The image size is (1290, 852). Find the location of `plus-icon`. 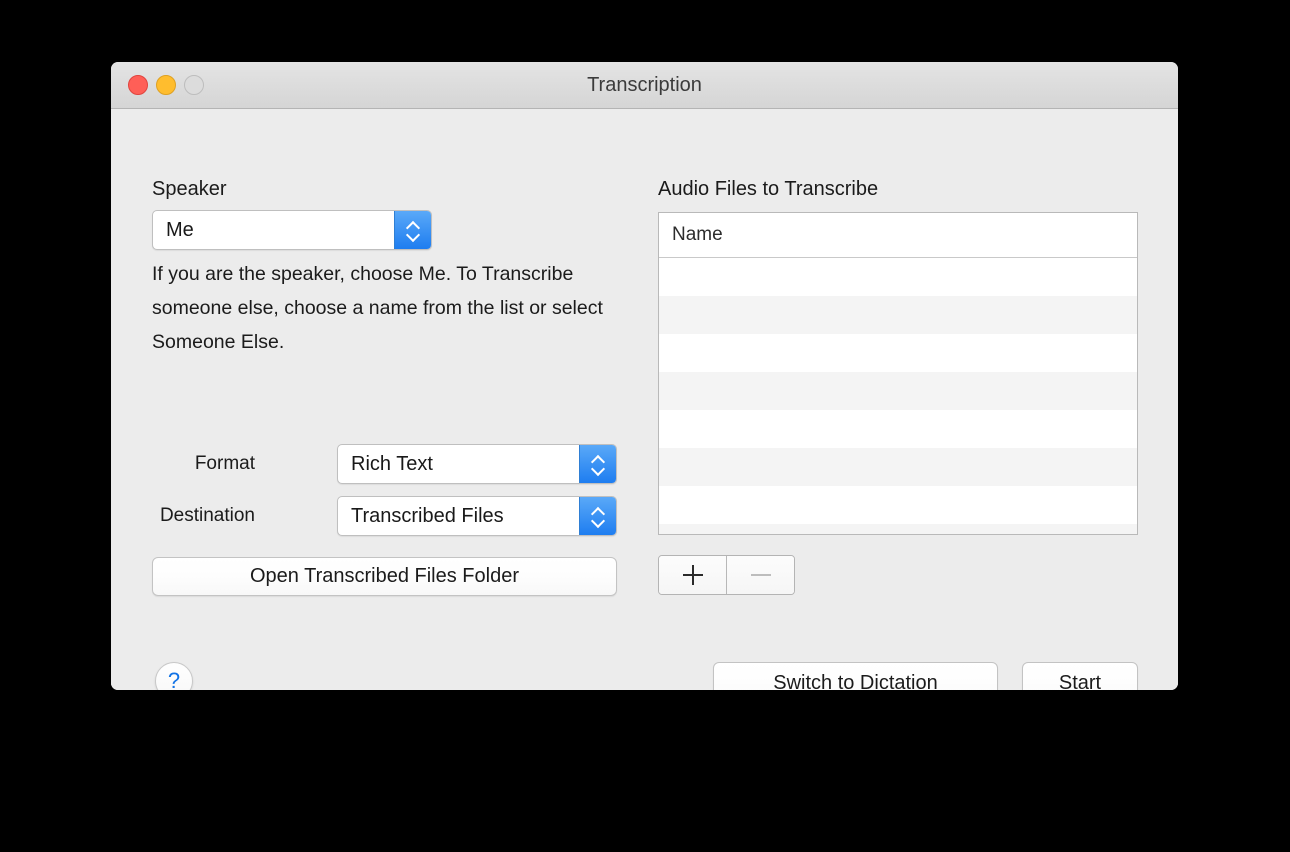

plus-icon is located at coordinates (692, 575).